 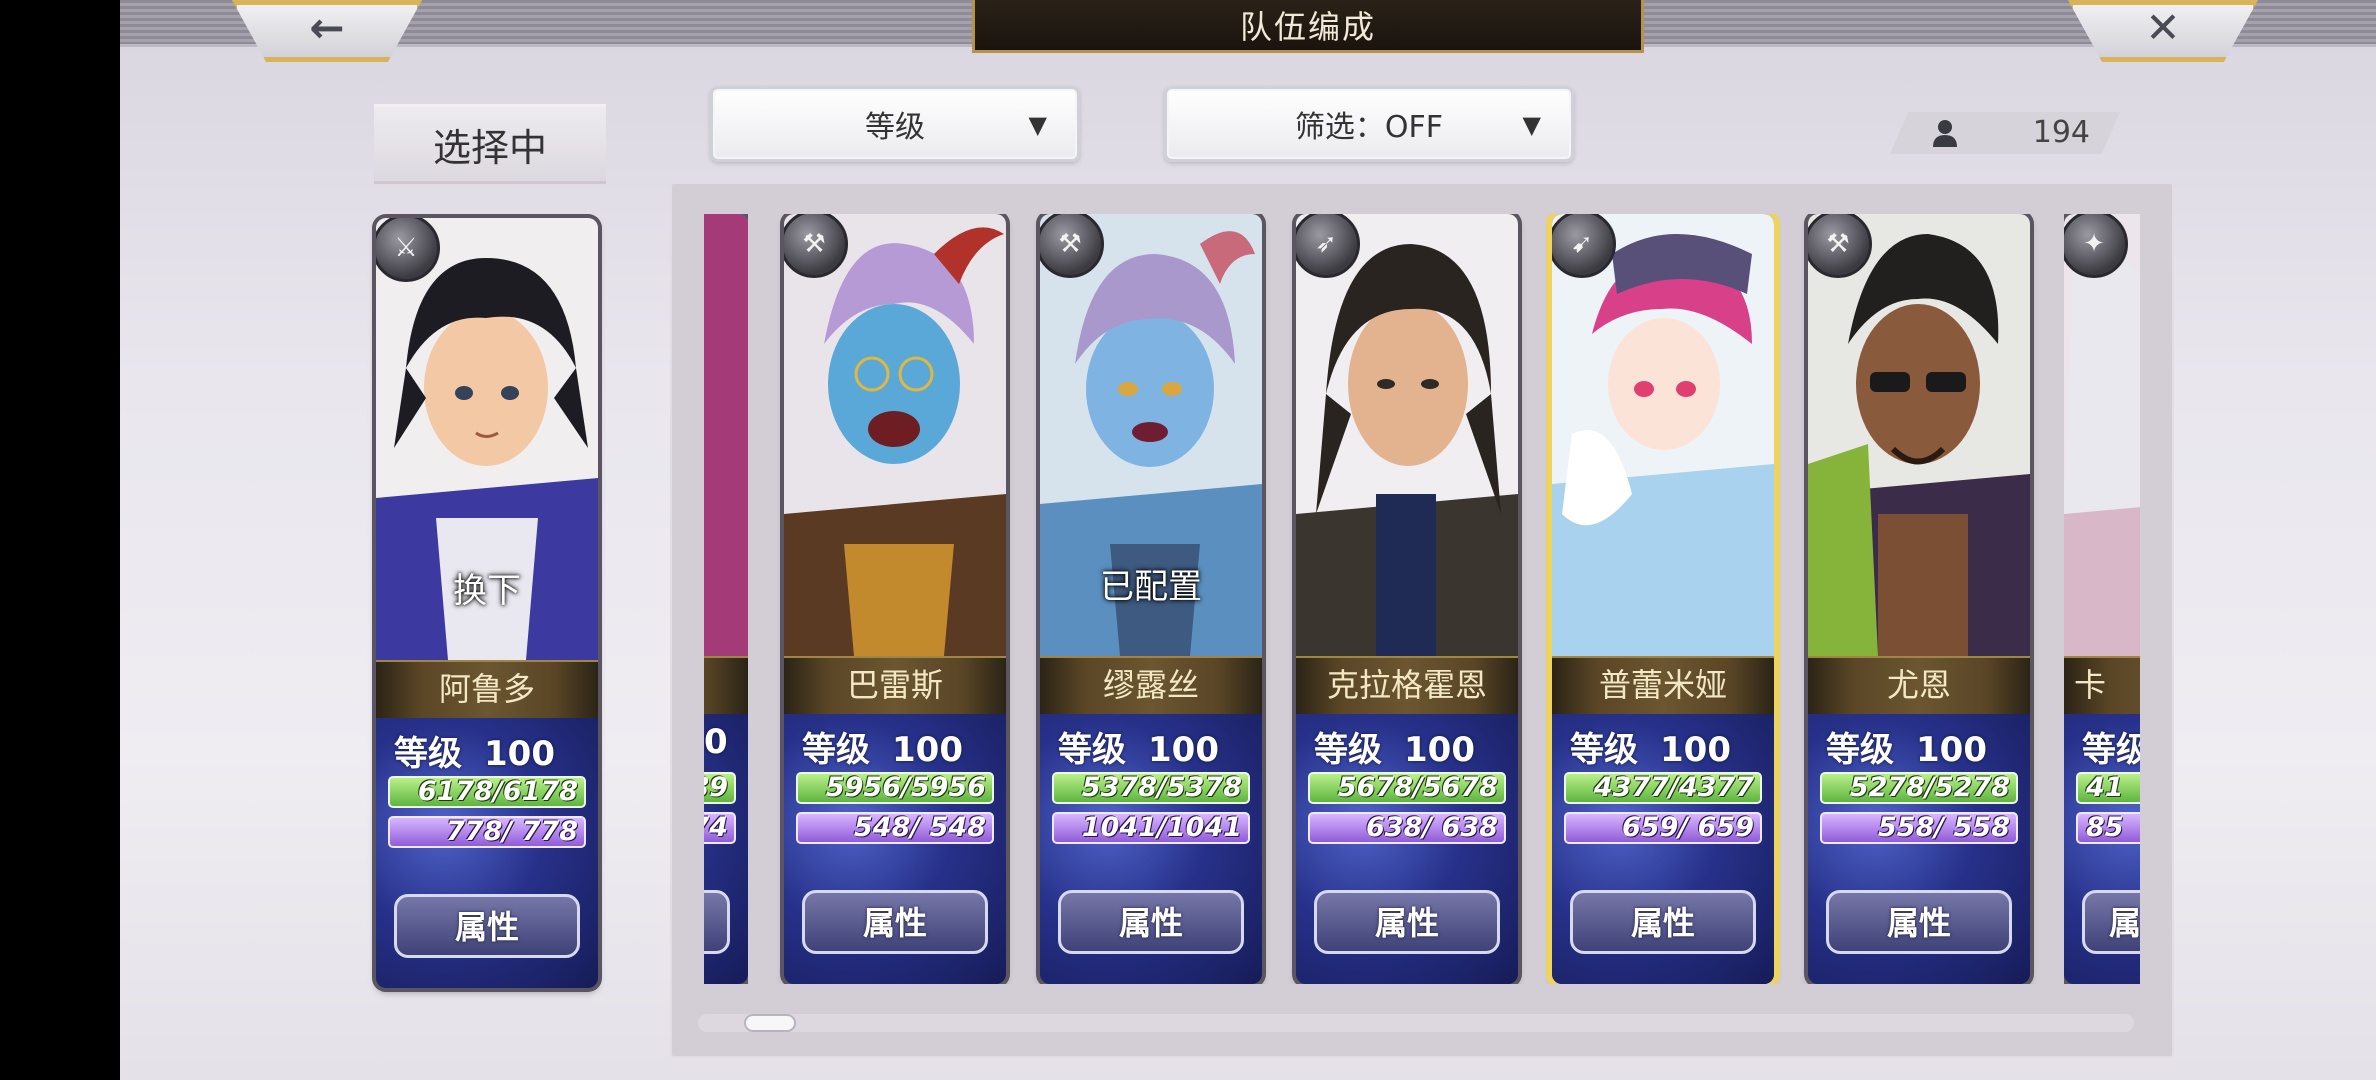 I want to click on unit-name: 克拉格霍恩, so click(x=1407, y=686).